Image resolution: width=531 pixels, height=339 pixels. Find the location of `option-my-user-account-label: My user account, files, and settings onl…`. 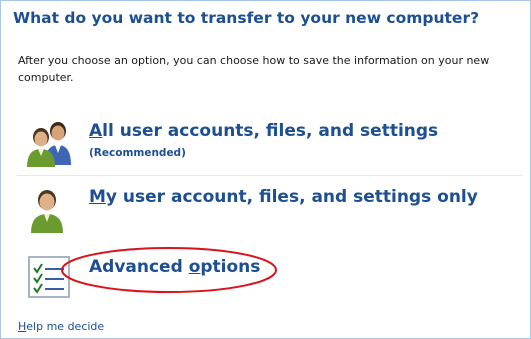

option-my-user-account-label: My user account, files, and settings onl… is located at coordinates (283, 197).